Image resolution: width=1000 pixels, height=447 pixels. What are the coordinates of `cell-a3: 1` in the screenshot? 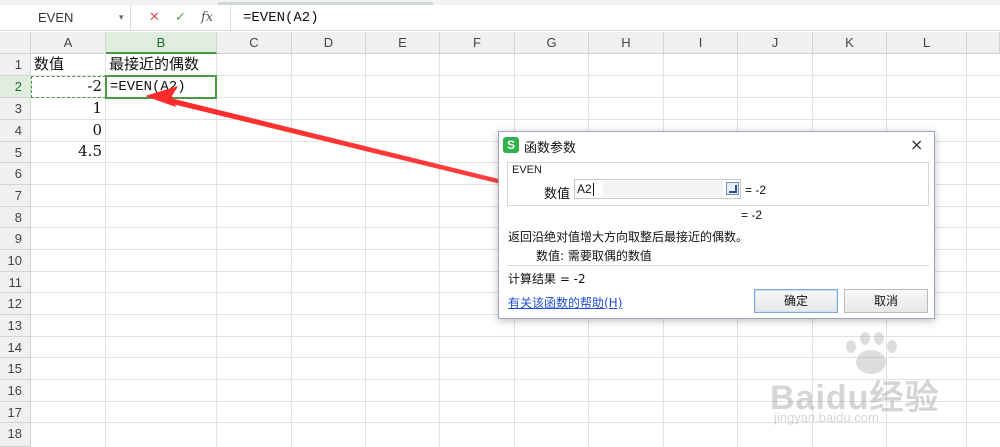 It's located at (68, 108).